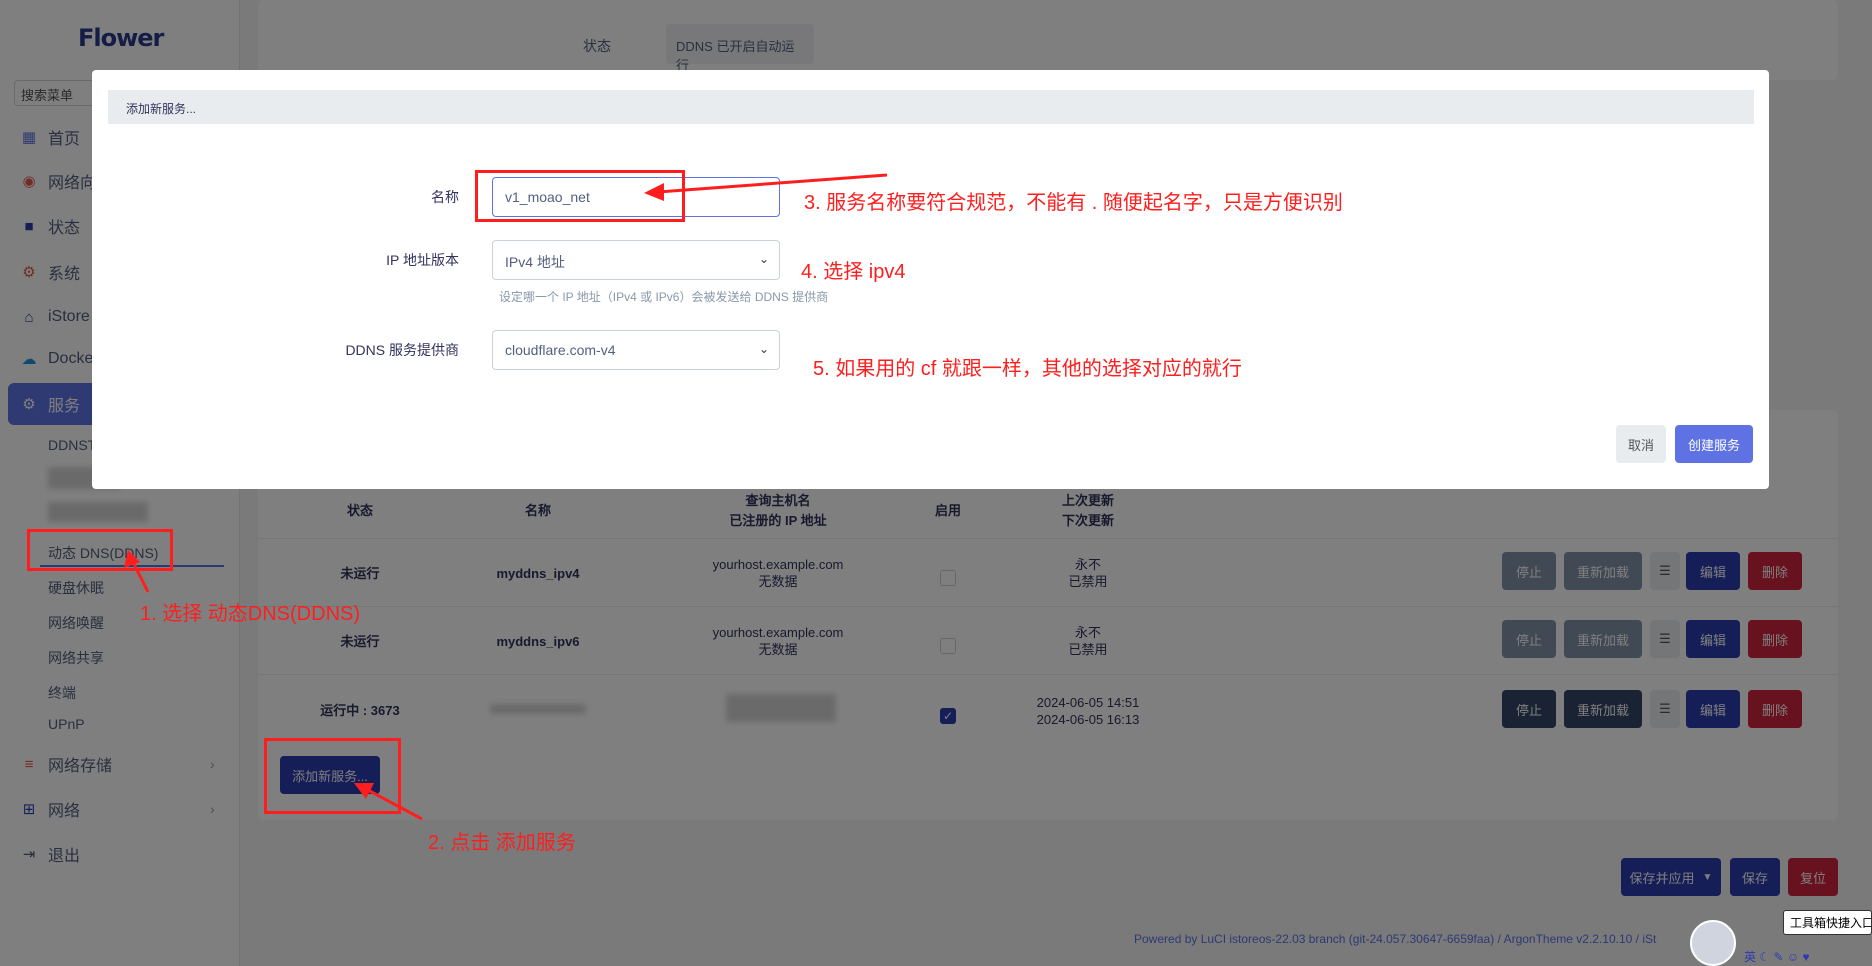  Describe the element at coordinates (1806, 957) in the screenshot. I see `heart-icon: ♥` at that location.